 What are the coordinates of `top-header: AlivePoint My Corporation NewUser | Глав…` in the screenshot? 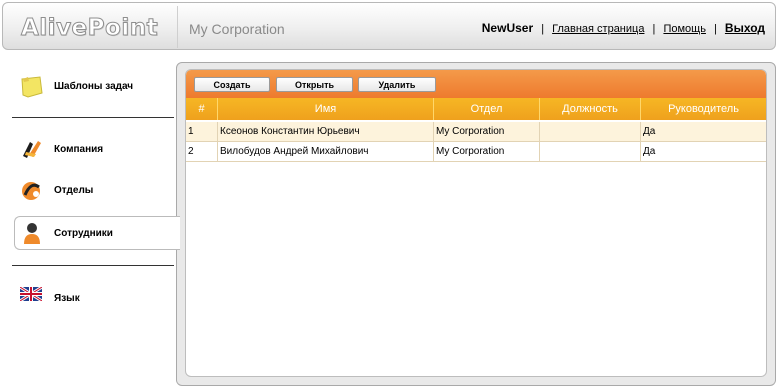 It's located at (389, 26).